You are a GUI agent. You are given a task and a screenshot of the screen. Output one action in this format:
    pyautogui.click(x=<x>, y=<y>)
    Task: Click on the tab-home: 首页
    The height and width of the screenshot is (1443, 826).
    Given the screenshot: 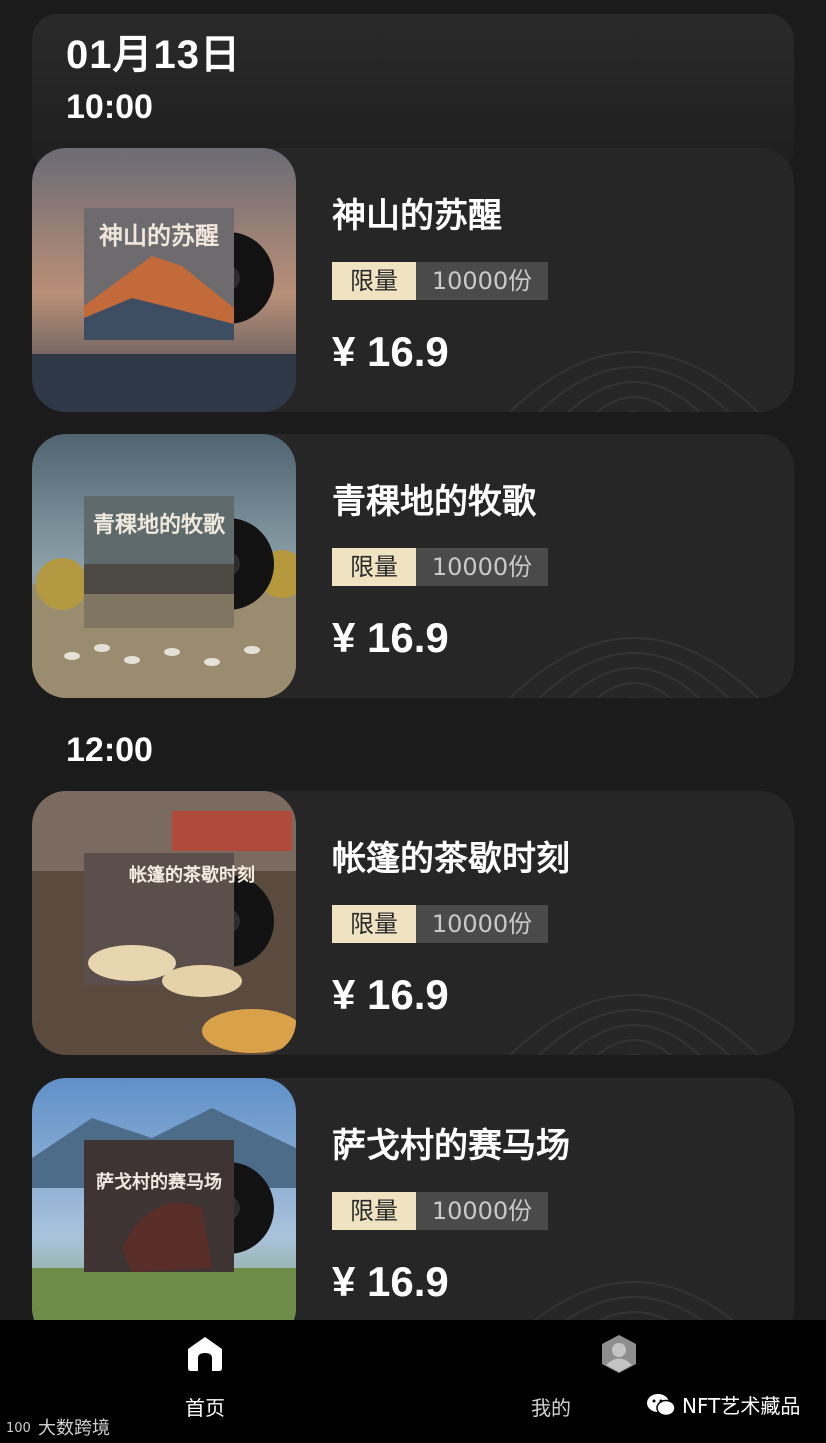 What is the action you would take?
    pyautogui.click(x=205, y=1381)
    